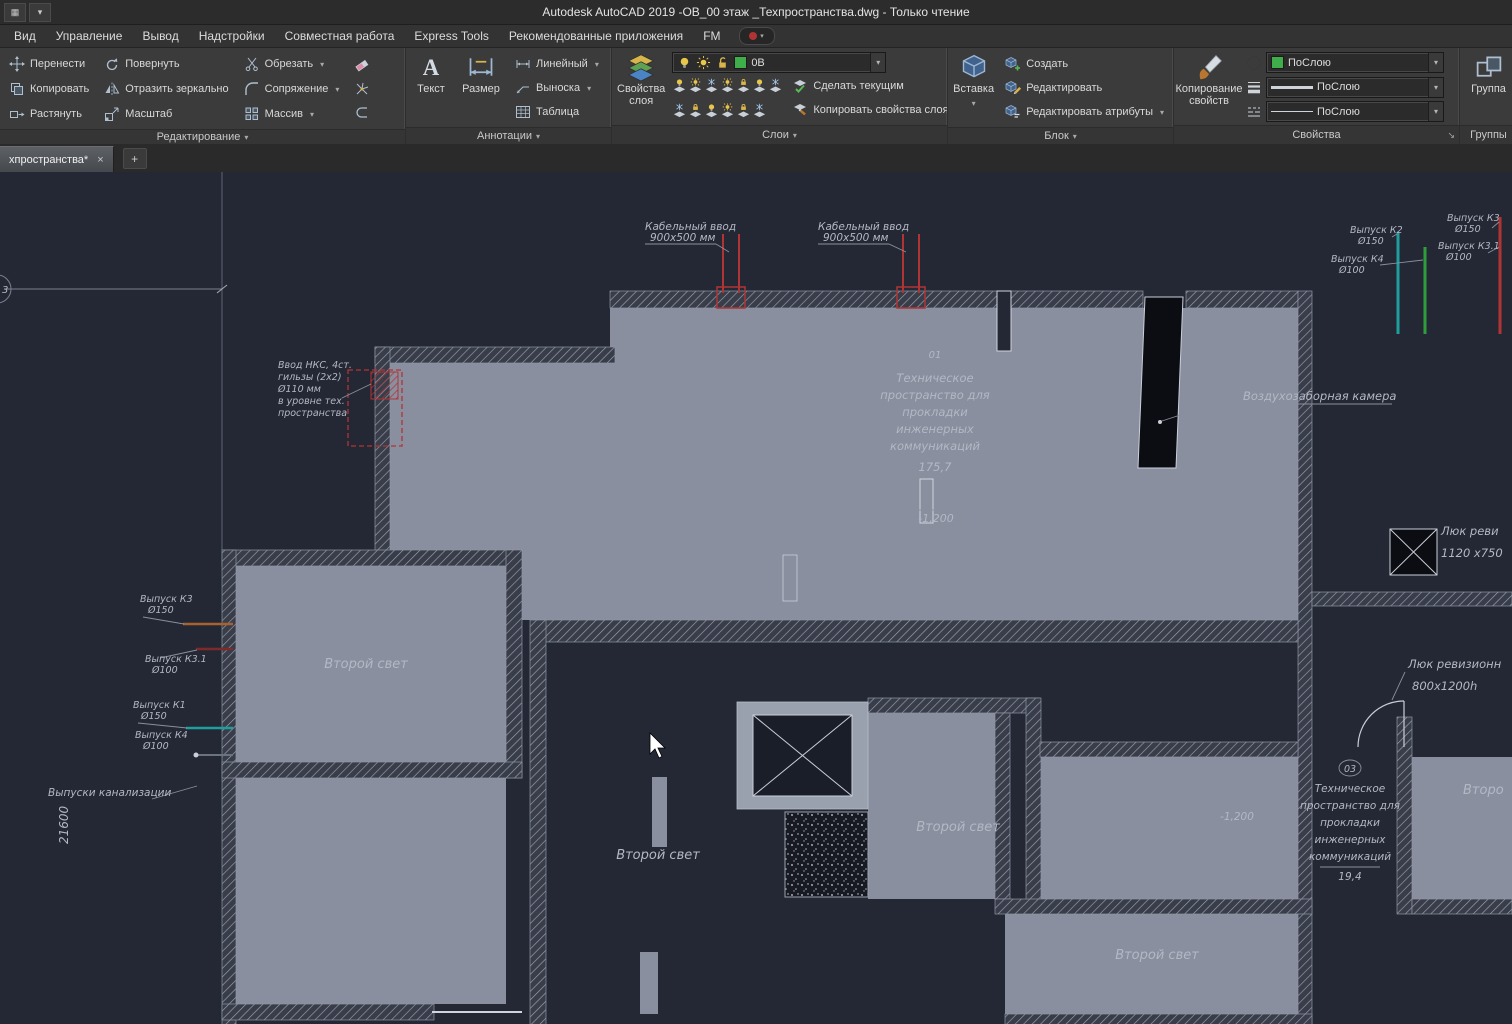  What do you see at coordinates (711, 110) in the screenshot?
I see `layer-on-icon` at bounding box center [711, 110].